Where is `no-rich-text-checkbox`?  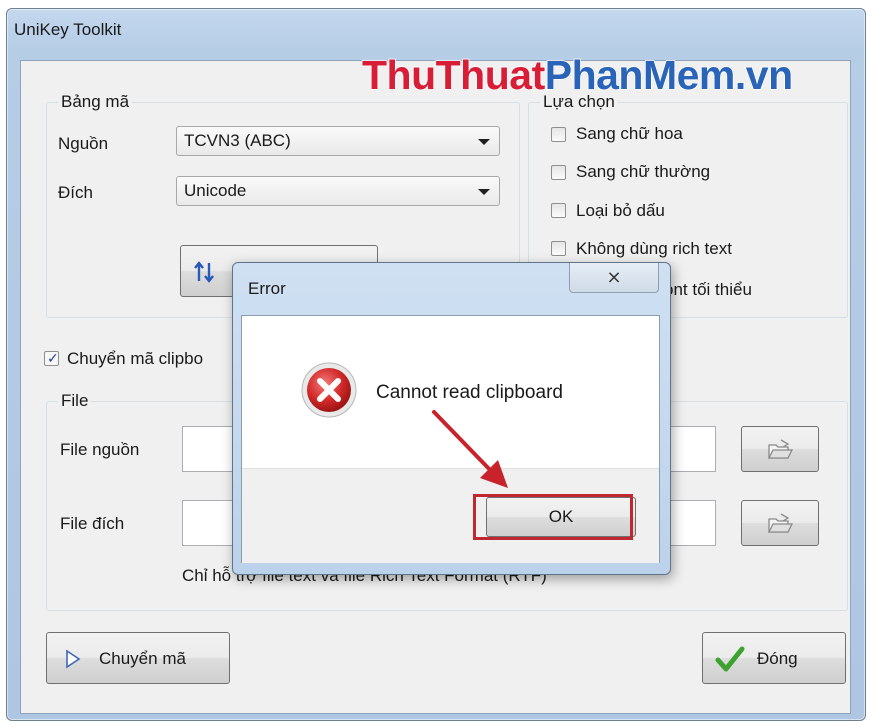
no-rich-text-checkbox is located at coordinates (558, 248).